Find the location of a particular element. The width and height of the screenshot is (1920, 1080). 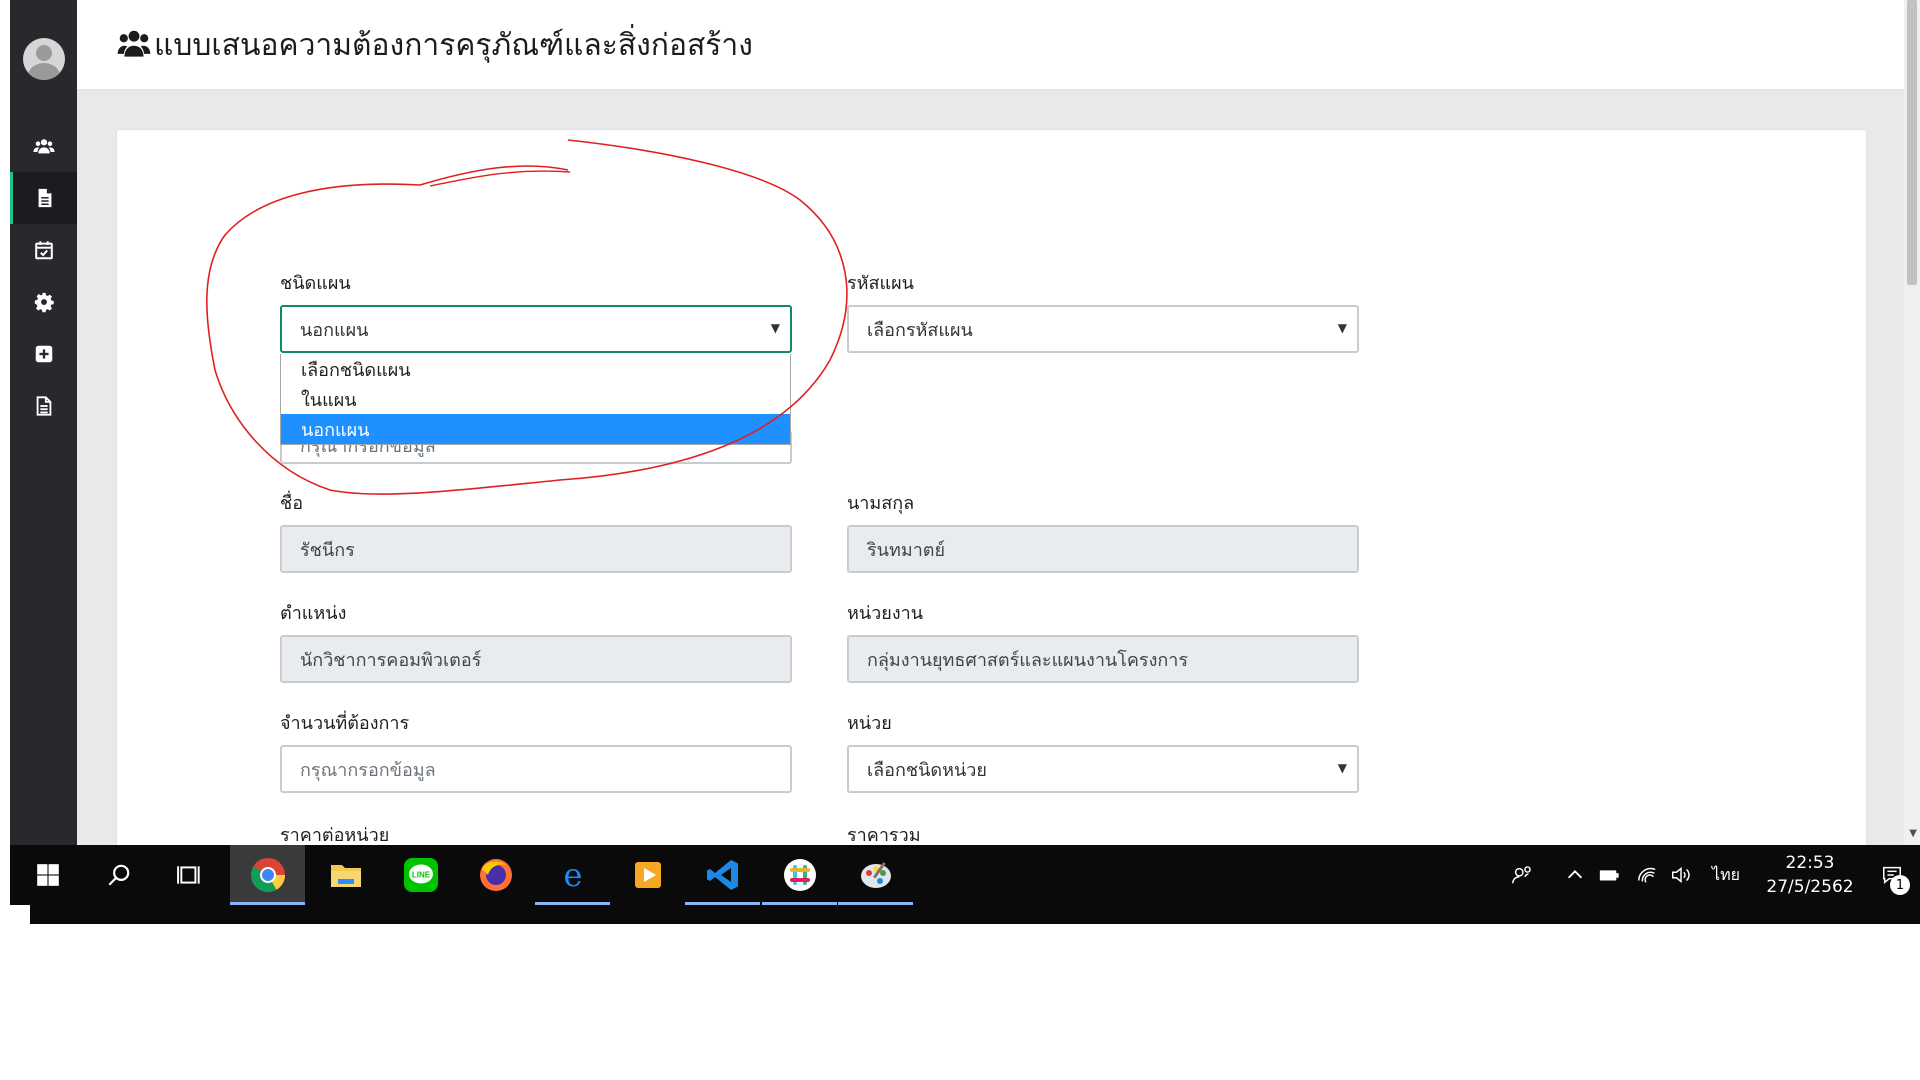

battery-icon is located at coordinates (1609, 875).